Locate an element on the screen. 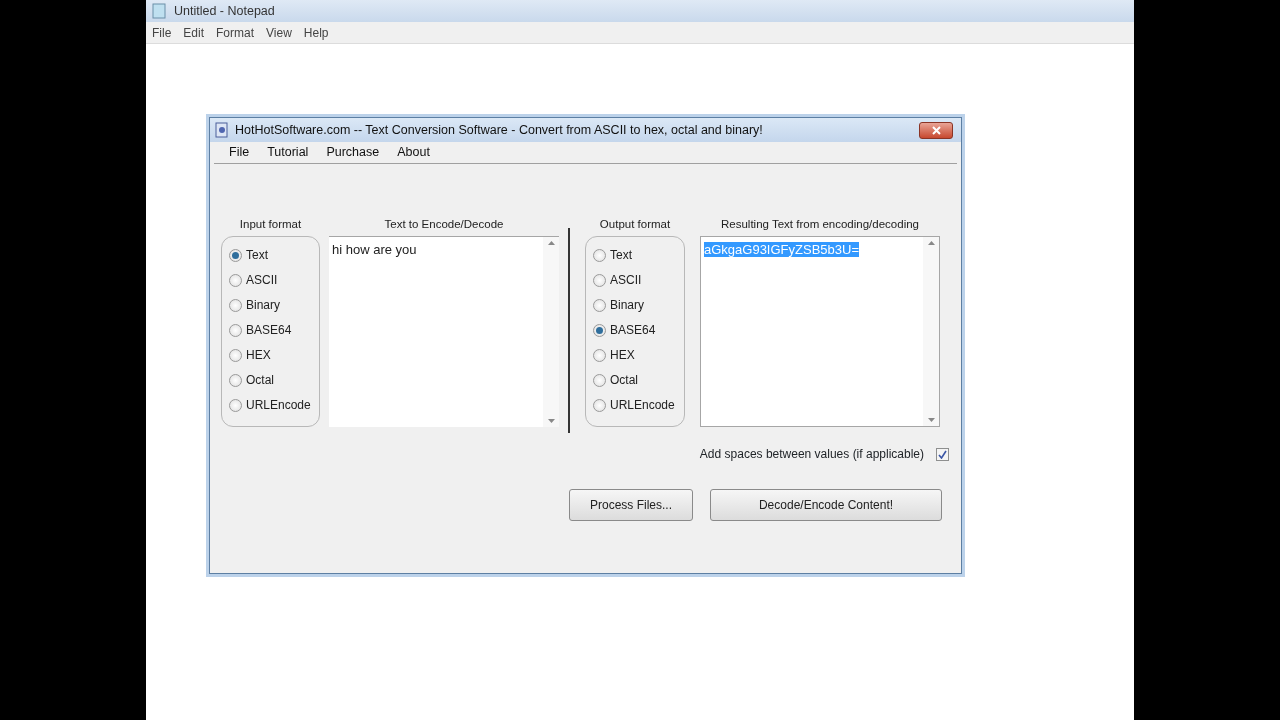  output-format-label: Output format is located at coordinates (635, 224).